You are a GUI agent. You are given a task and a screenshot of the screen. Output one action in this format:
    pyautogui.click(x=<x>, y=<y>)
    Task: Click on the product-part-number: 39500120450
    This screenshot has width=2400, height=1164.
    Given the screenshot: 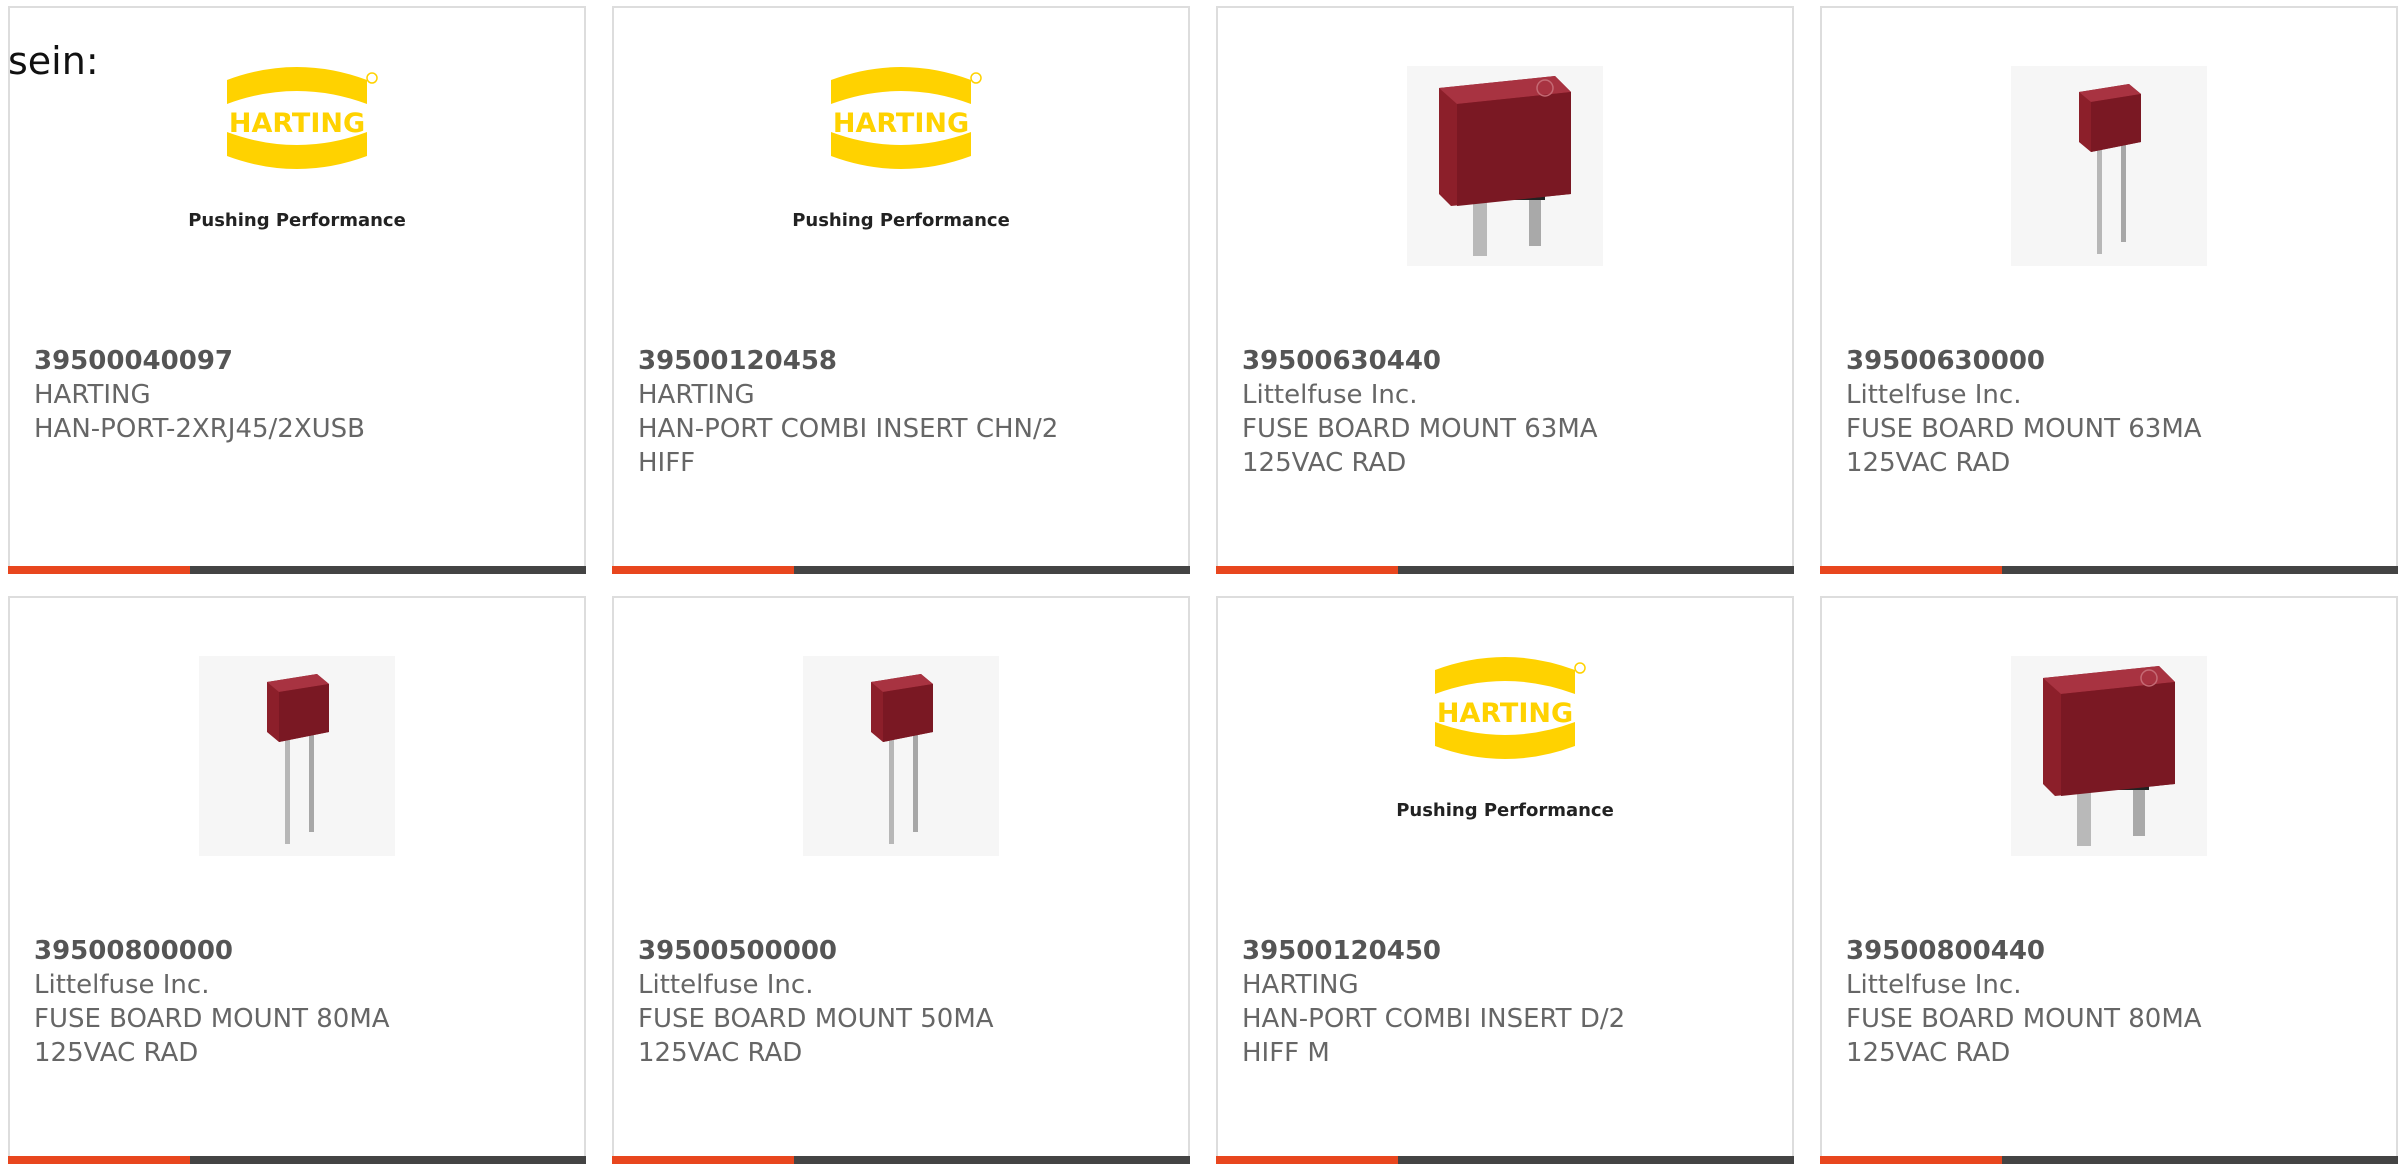 What is the action you would take?
    pyautogui.click(x=1507, y=951)
    